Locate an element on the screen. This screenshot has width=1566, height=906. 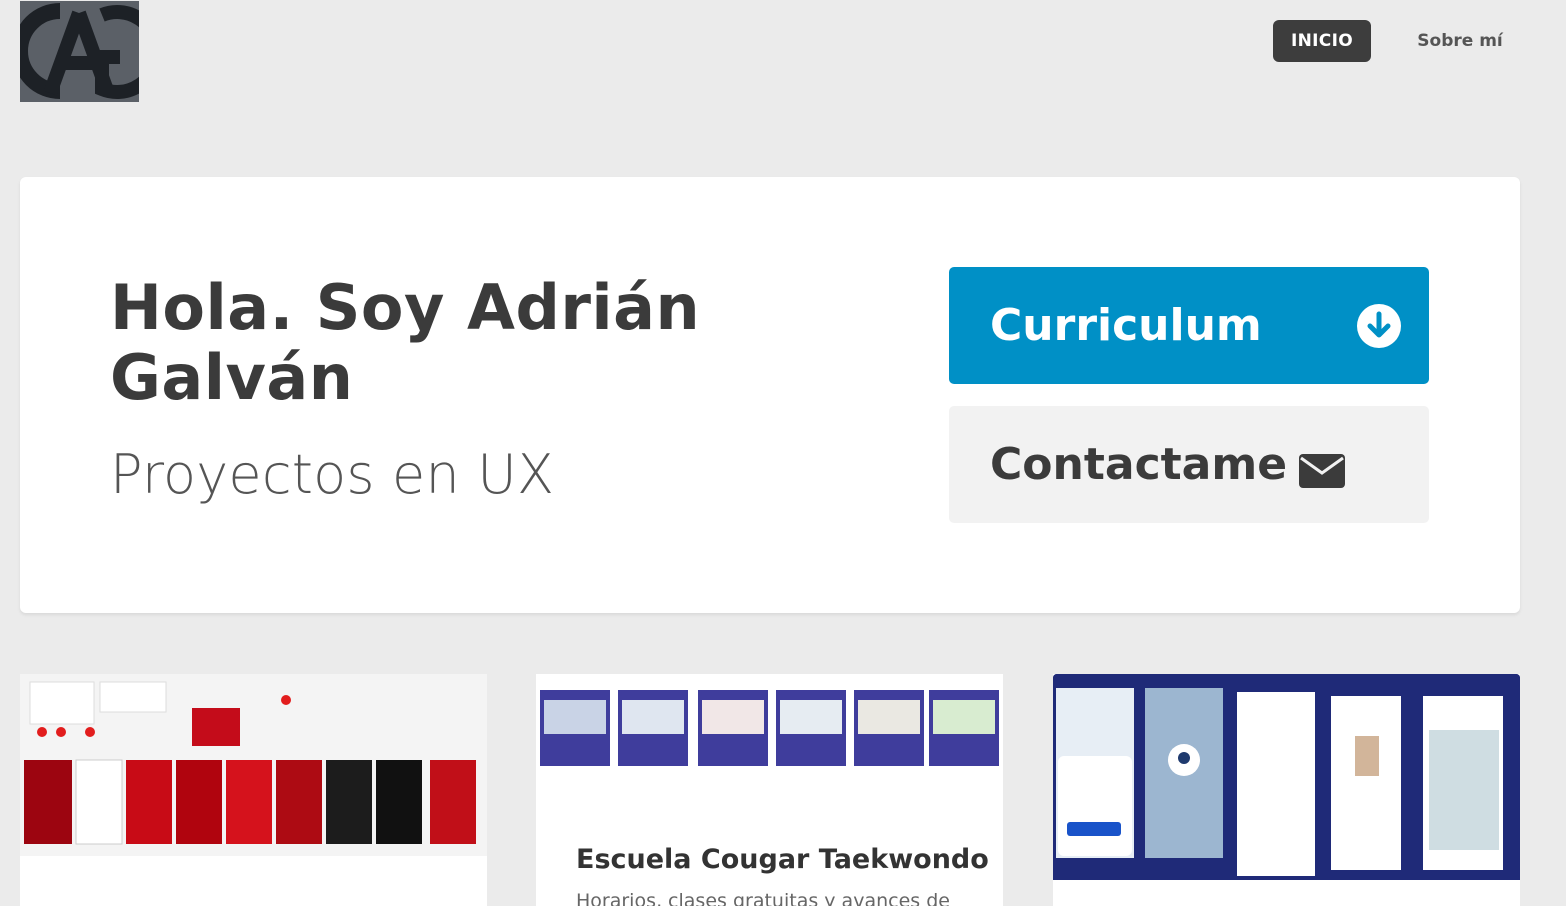
envelope-icon is located at coordinates (1322, 468).